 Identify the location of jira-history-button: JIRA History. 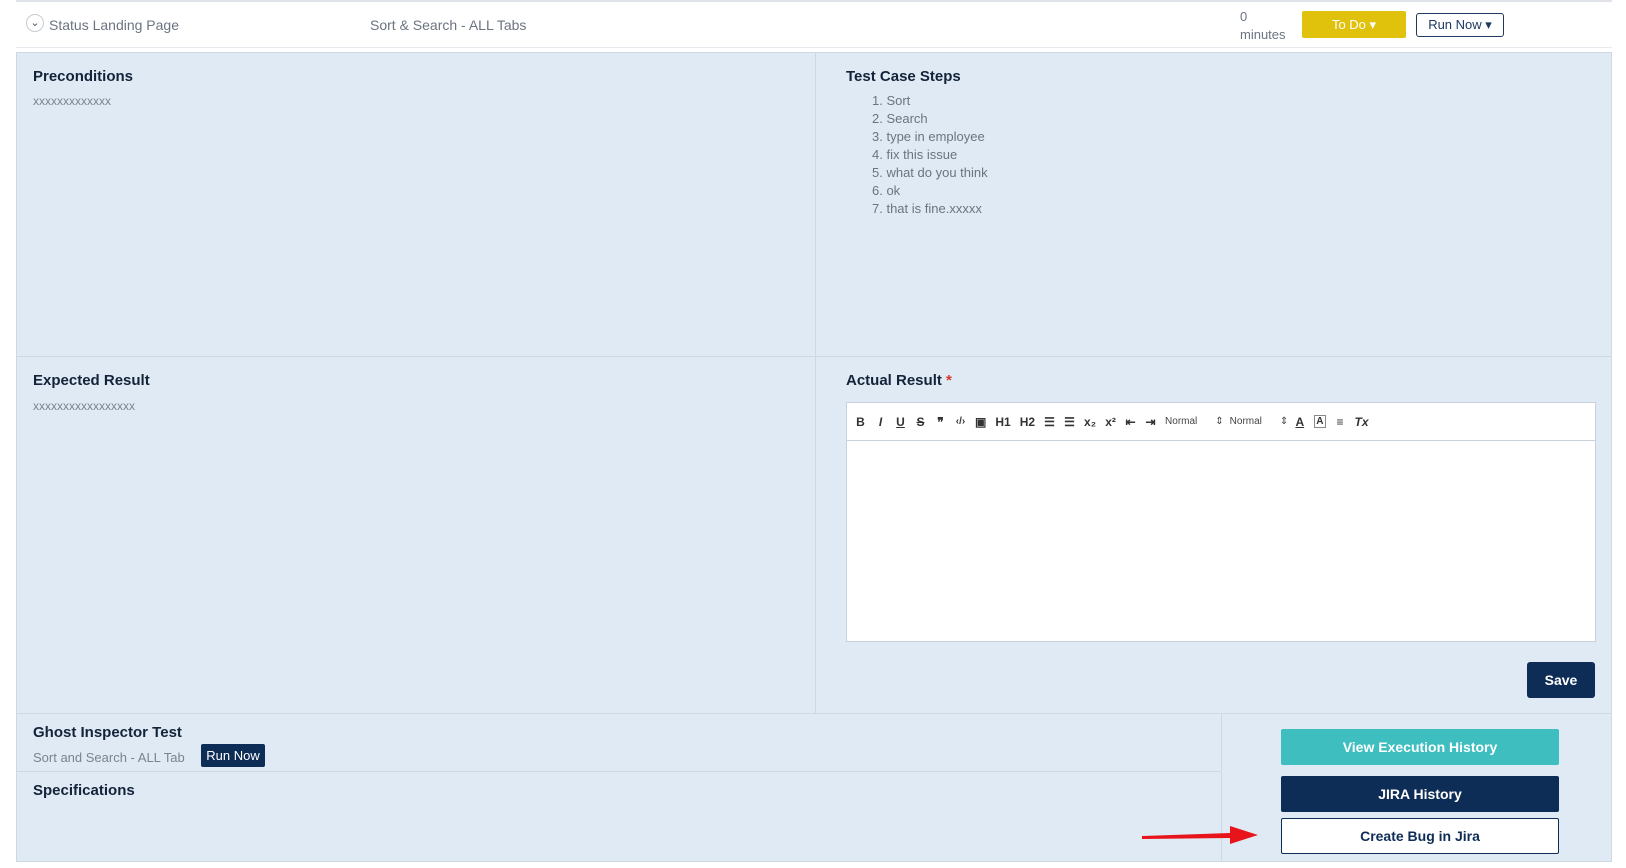
(1420, 794).